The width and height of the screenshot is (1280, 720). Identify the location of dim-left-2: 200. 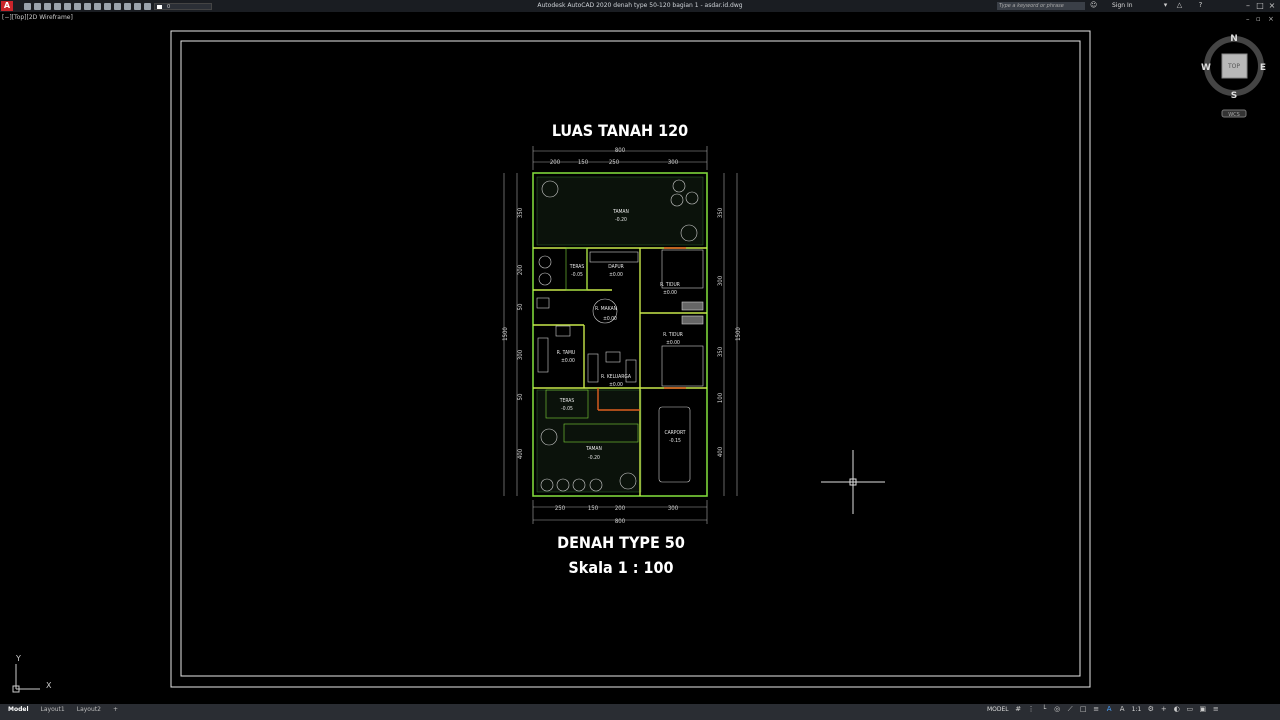
(520, 269).